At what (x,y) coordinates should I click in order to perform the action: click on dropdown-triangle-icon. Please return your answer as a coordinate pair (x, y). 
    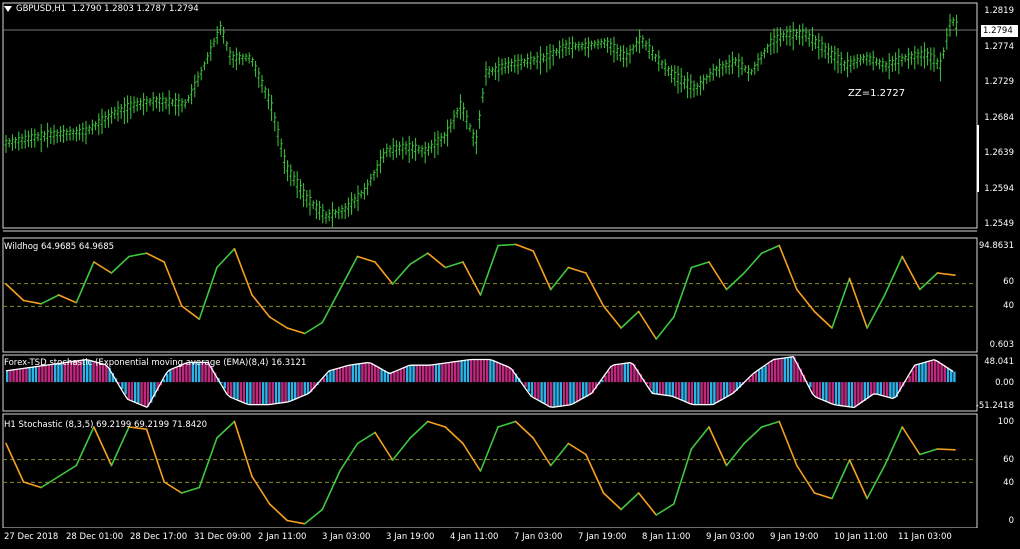
    Looking at the image, I should click on (8, 8).